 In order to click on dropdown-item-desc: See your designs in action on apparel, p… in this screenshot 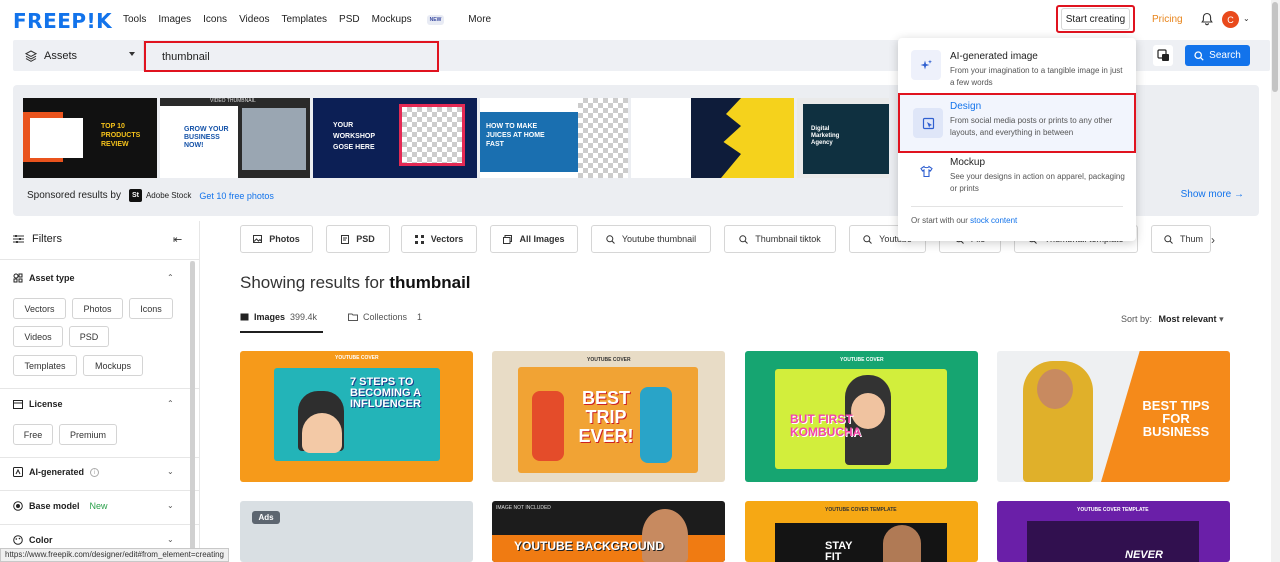, I will do `click(1037, 182)`.